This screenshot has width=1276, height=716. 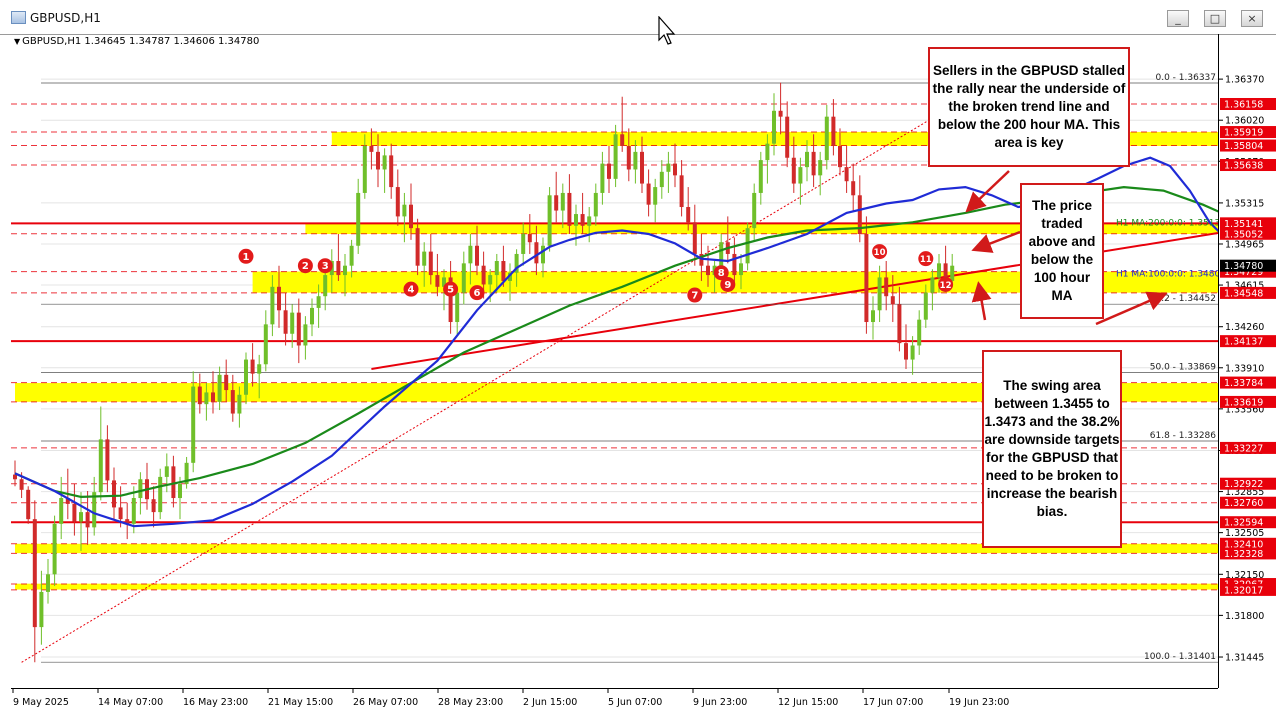 I want to click on price-level-label-10: 1.33619, so click(x=1243, y=402).